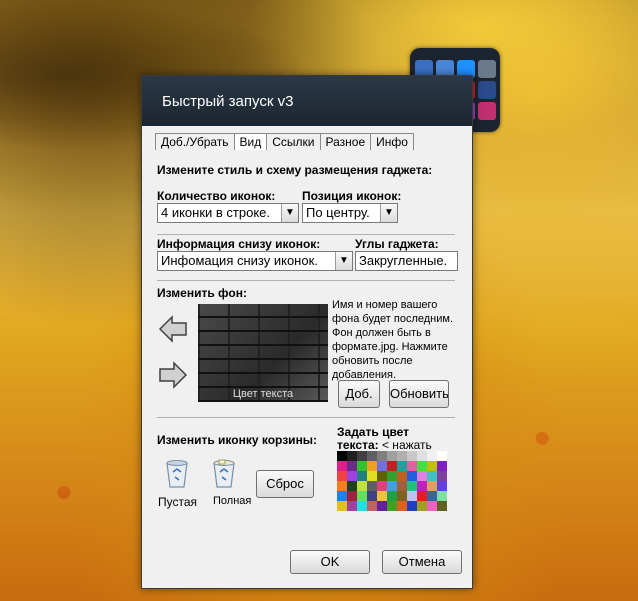  Describe the element at coordinates (406, 261) in the screenshot. I see `corners-select: Закругленные.` at that location.